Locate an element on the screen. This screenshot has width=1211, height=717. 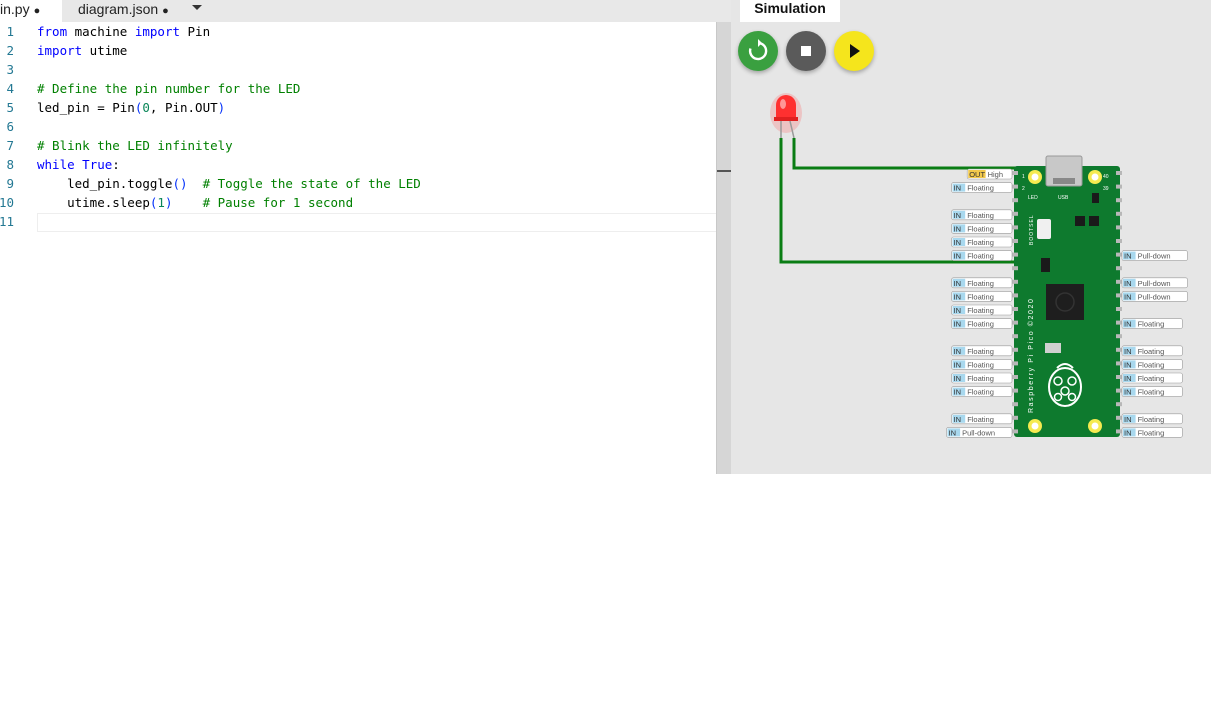
tab-label: in.py is located at coordinates (15, 9).